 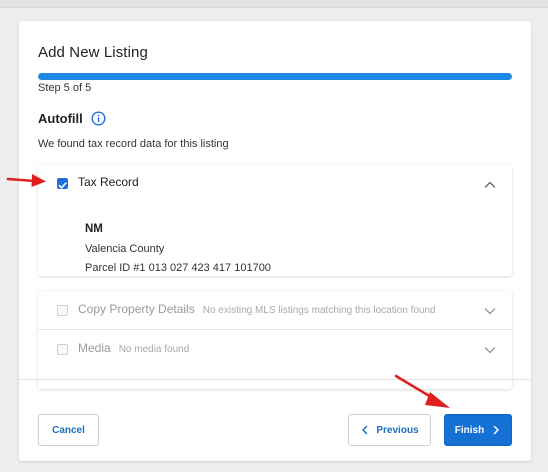 I want to click on finish-button: Finish, so click(x=478, y=430).